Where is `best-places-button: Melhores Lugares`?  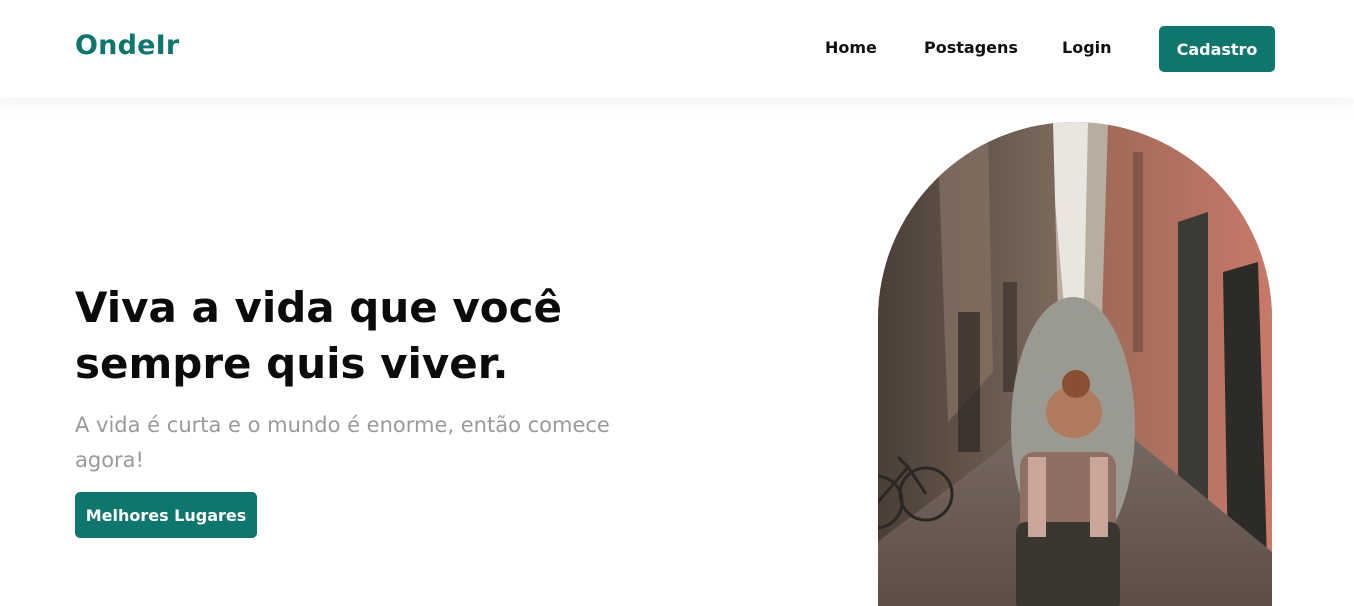
best-places-button: Melhores Lugares is located at coordinates (166, 515).